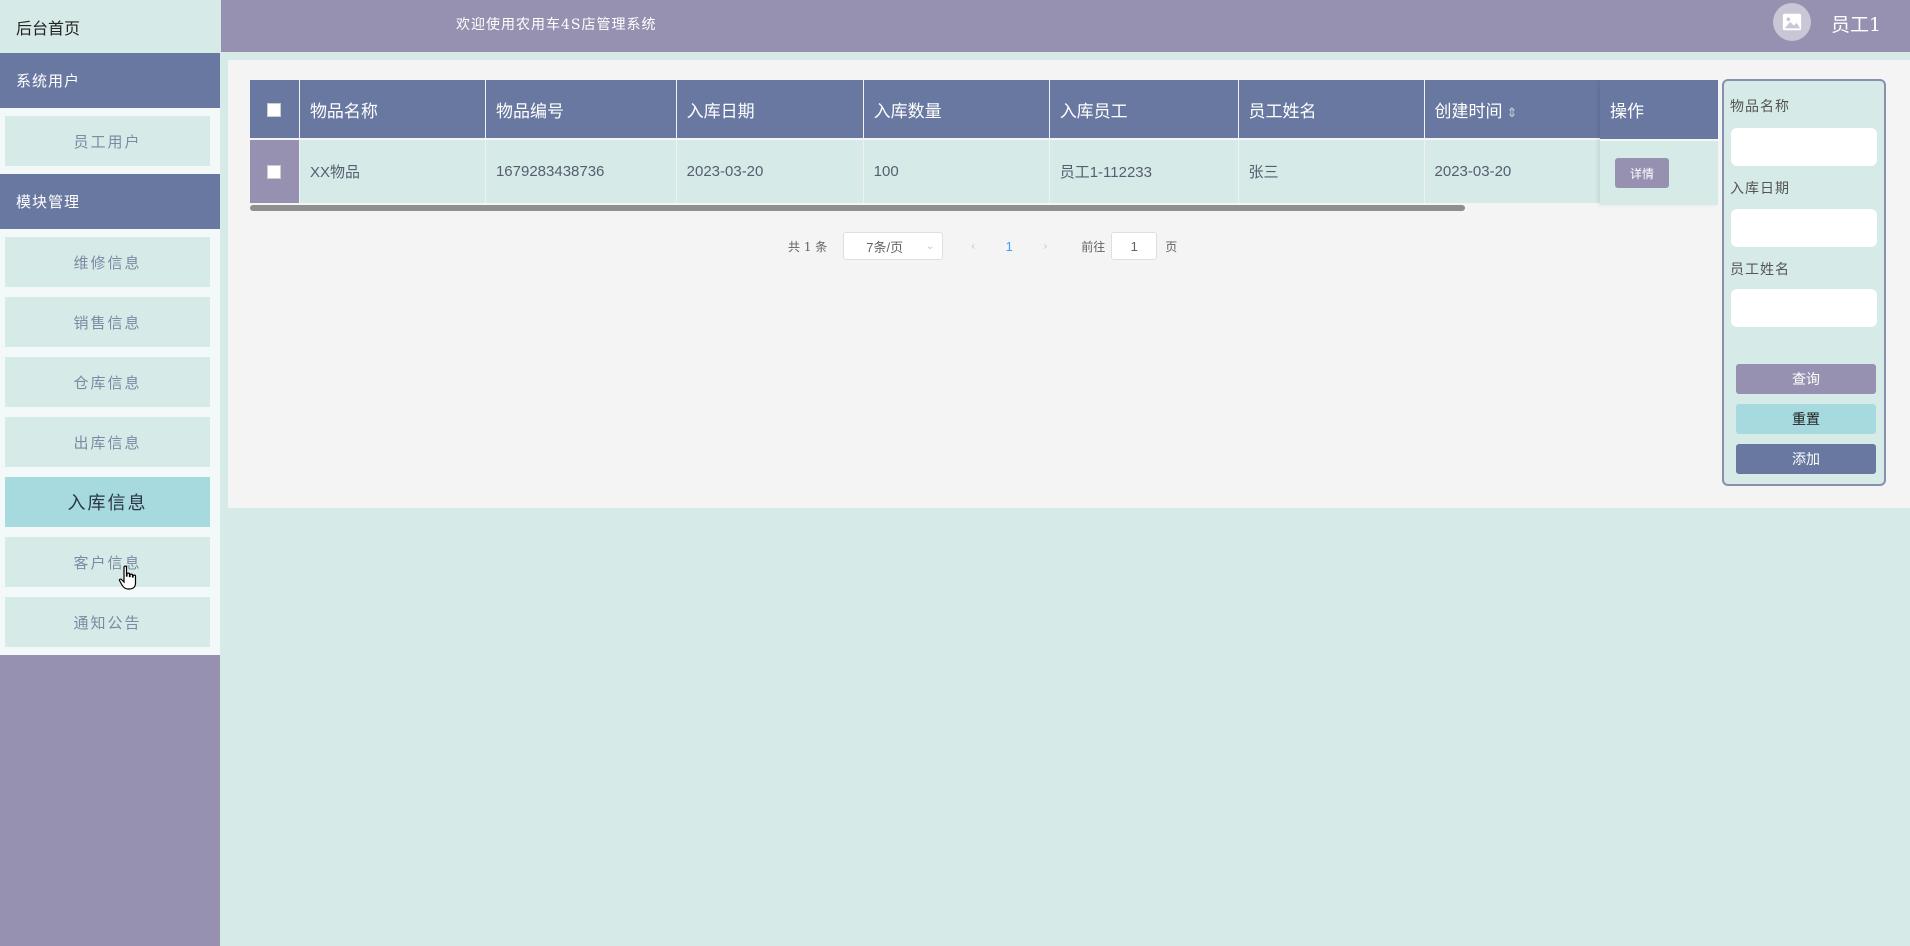  I want to click on image-icon, so click(1792, 22).